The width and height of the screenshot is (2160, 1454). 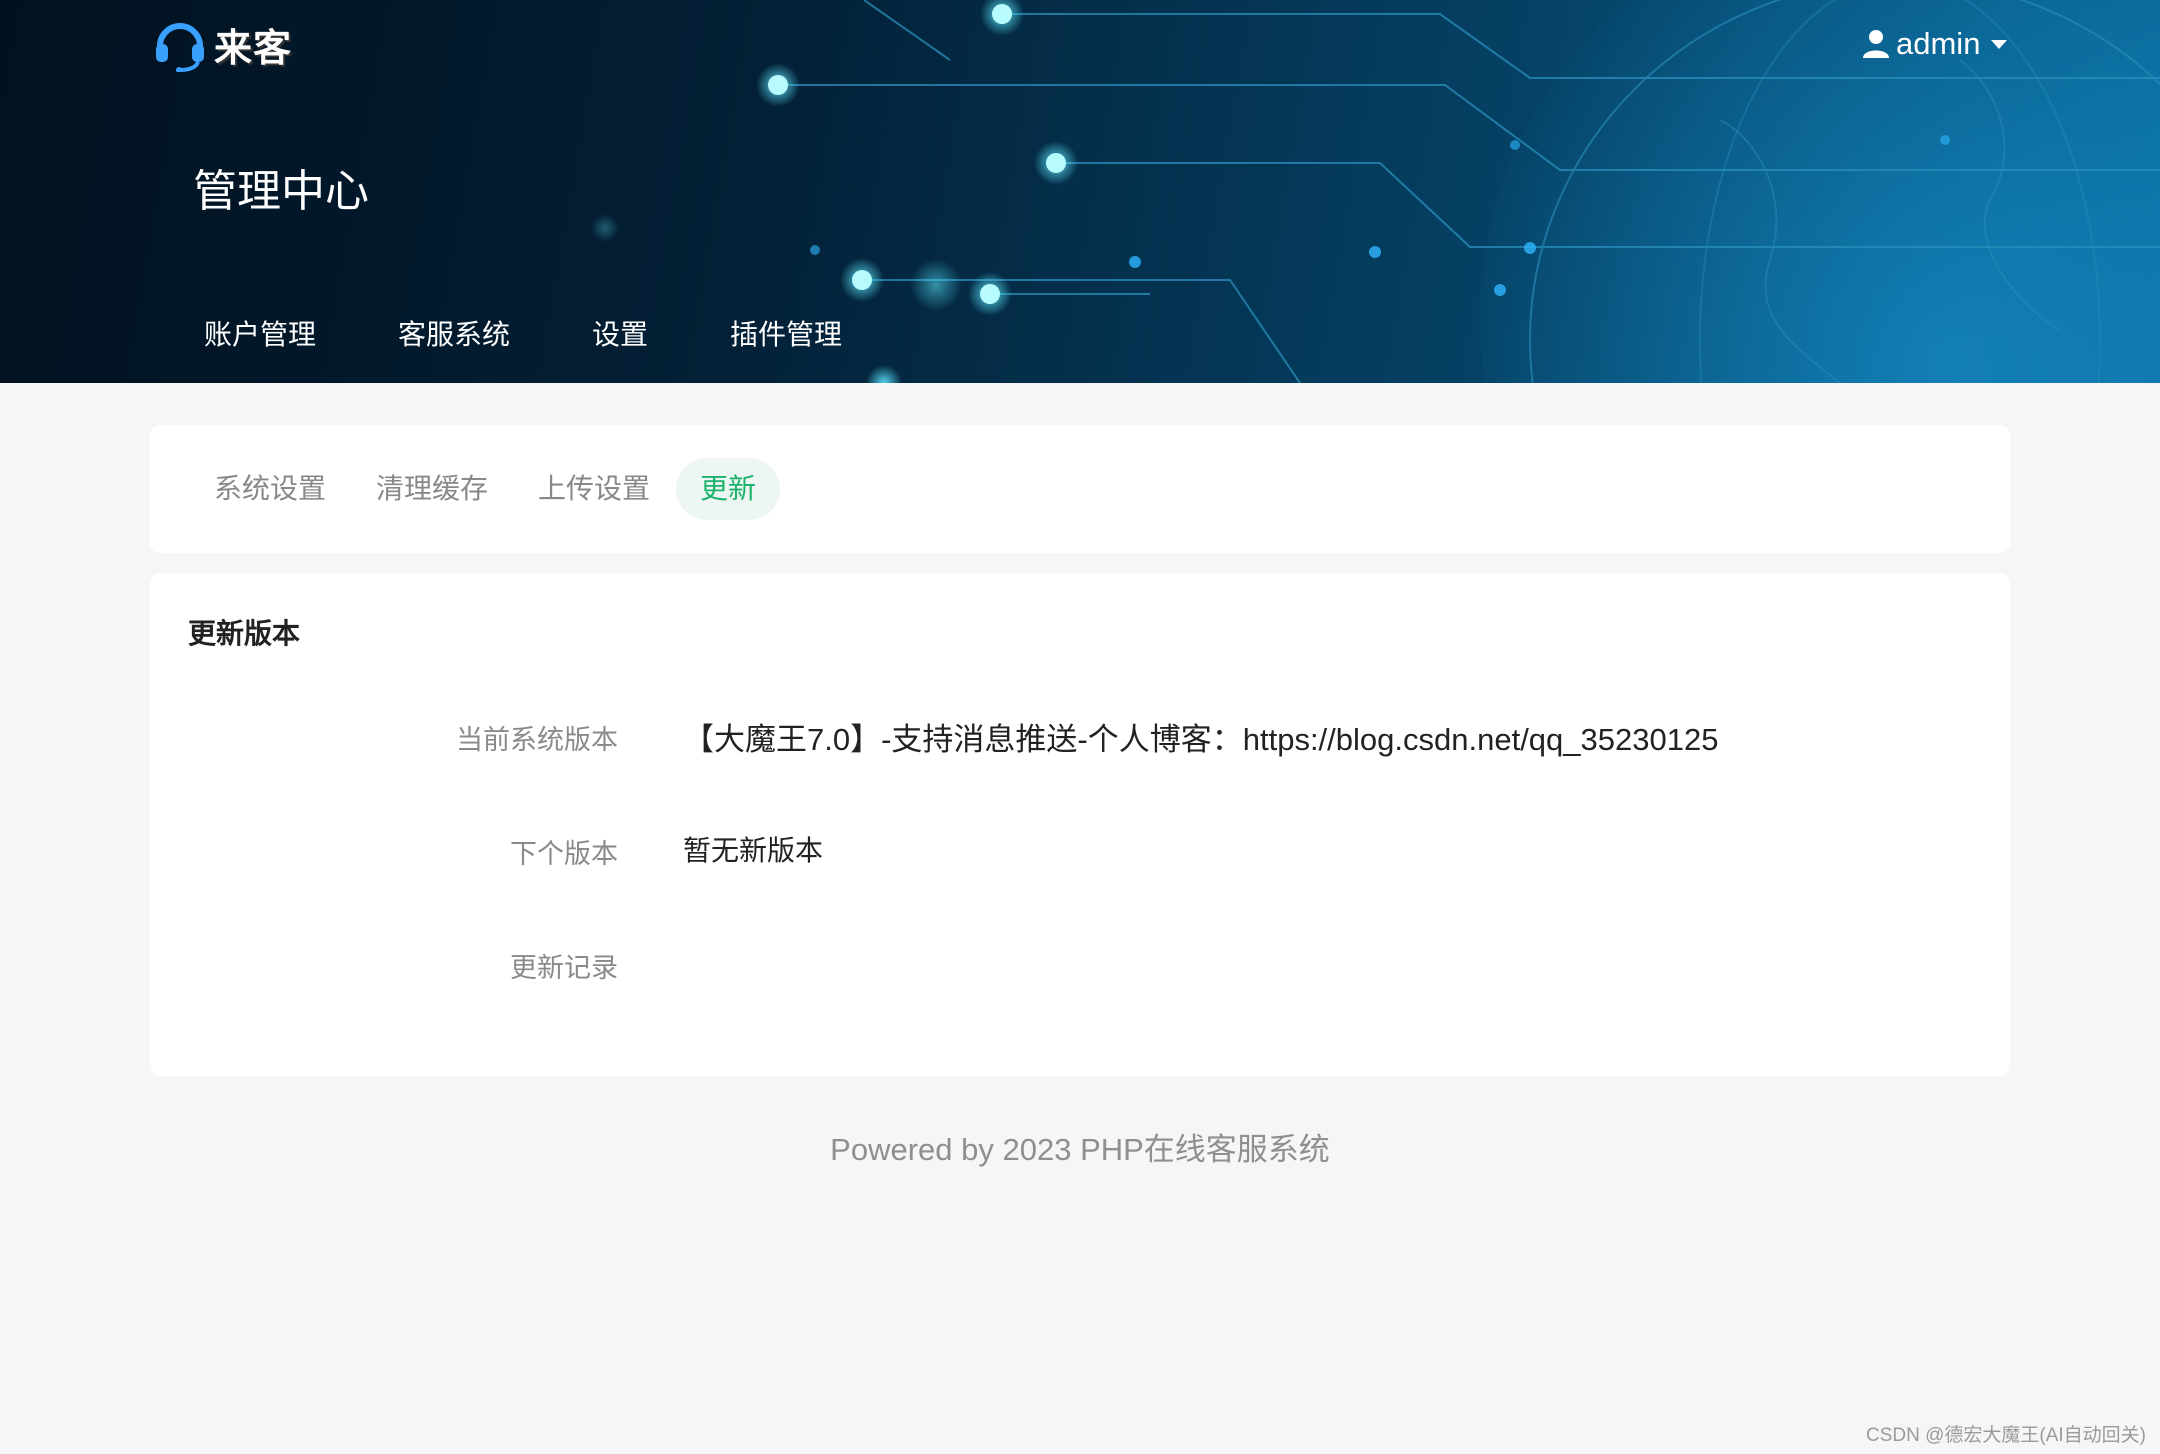 I want to click on nav-item-plugins: 插件管理, so click(x=786, y=333).